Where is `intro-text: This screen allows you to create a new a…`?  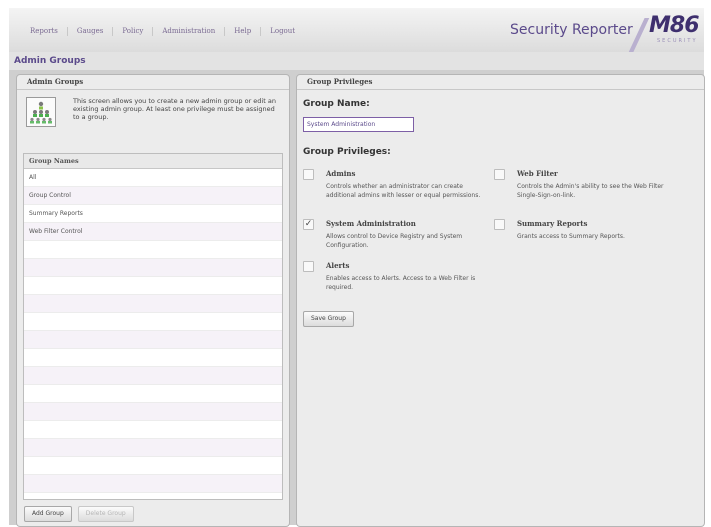 intro-text: This screen allows you to create a new a… is located at coordinates (174, 109).